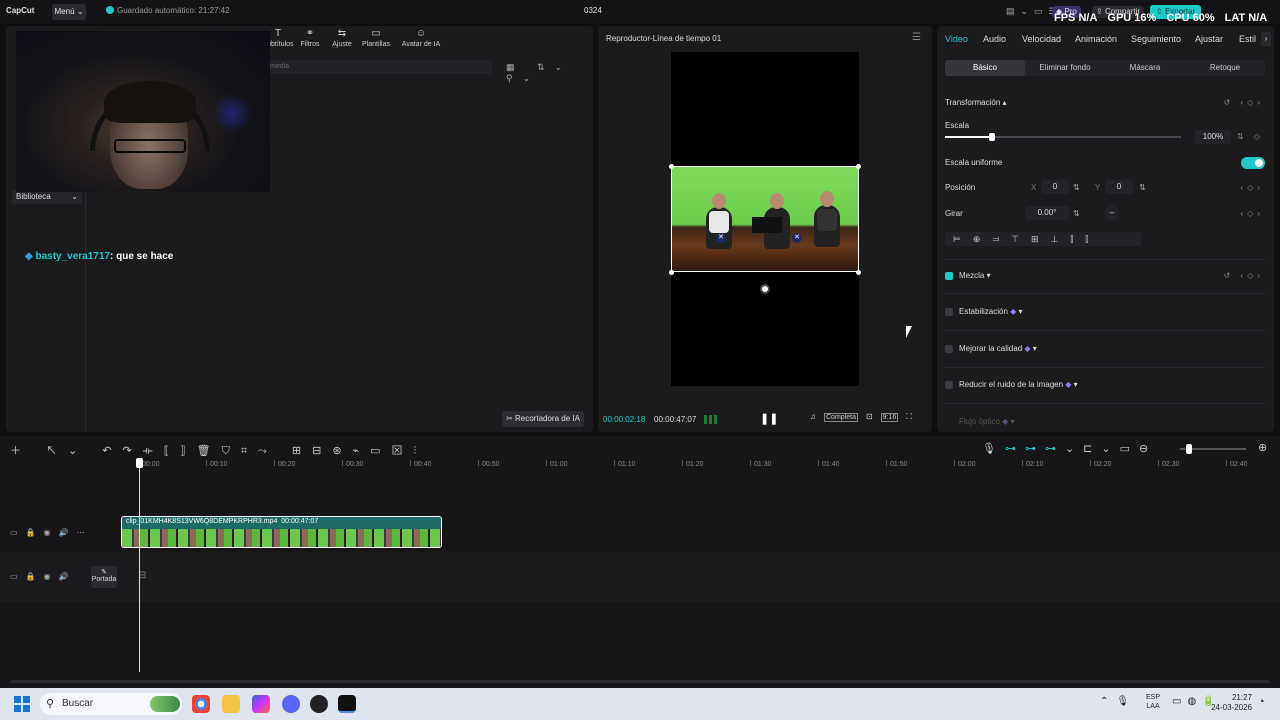 The width and height of the screenshot is (1280, 720). Describe the element at coordinates (991, 348) in the screenshot. I see `enhance-label: Mejorar la calidad` at that location.